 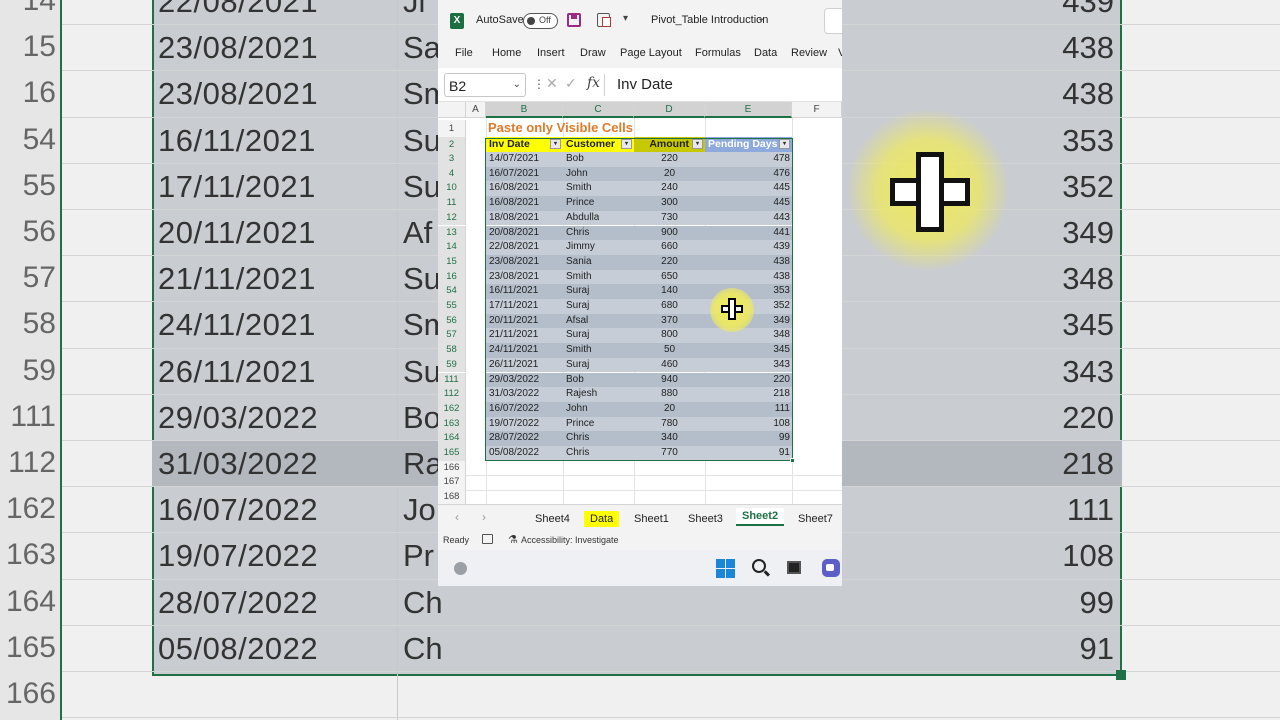 What do you see at coordinates (593, 83) in the screenshot?
I see `insert-function-icon: fx` at bounding box center [593, 83].